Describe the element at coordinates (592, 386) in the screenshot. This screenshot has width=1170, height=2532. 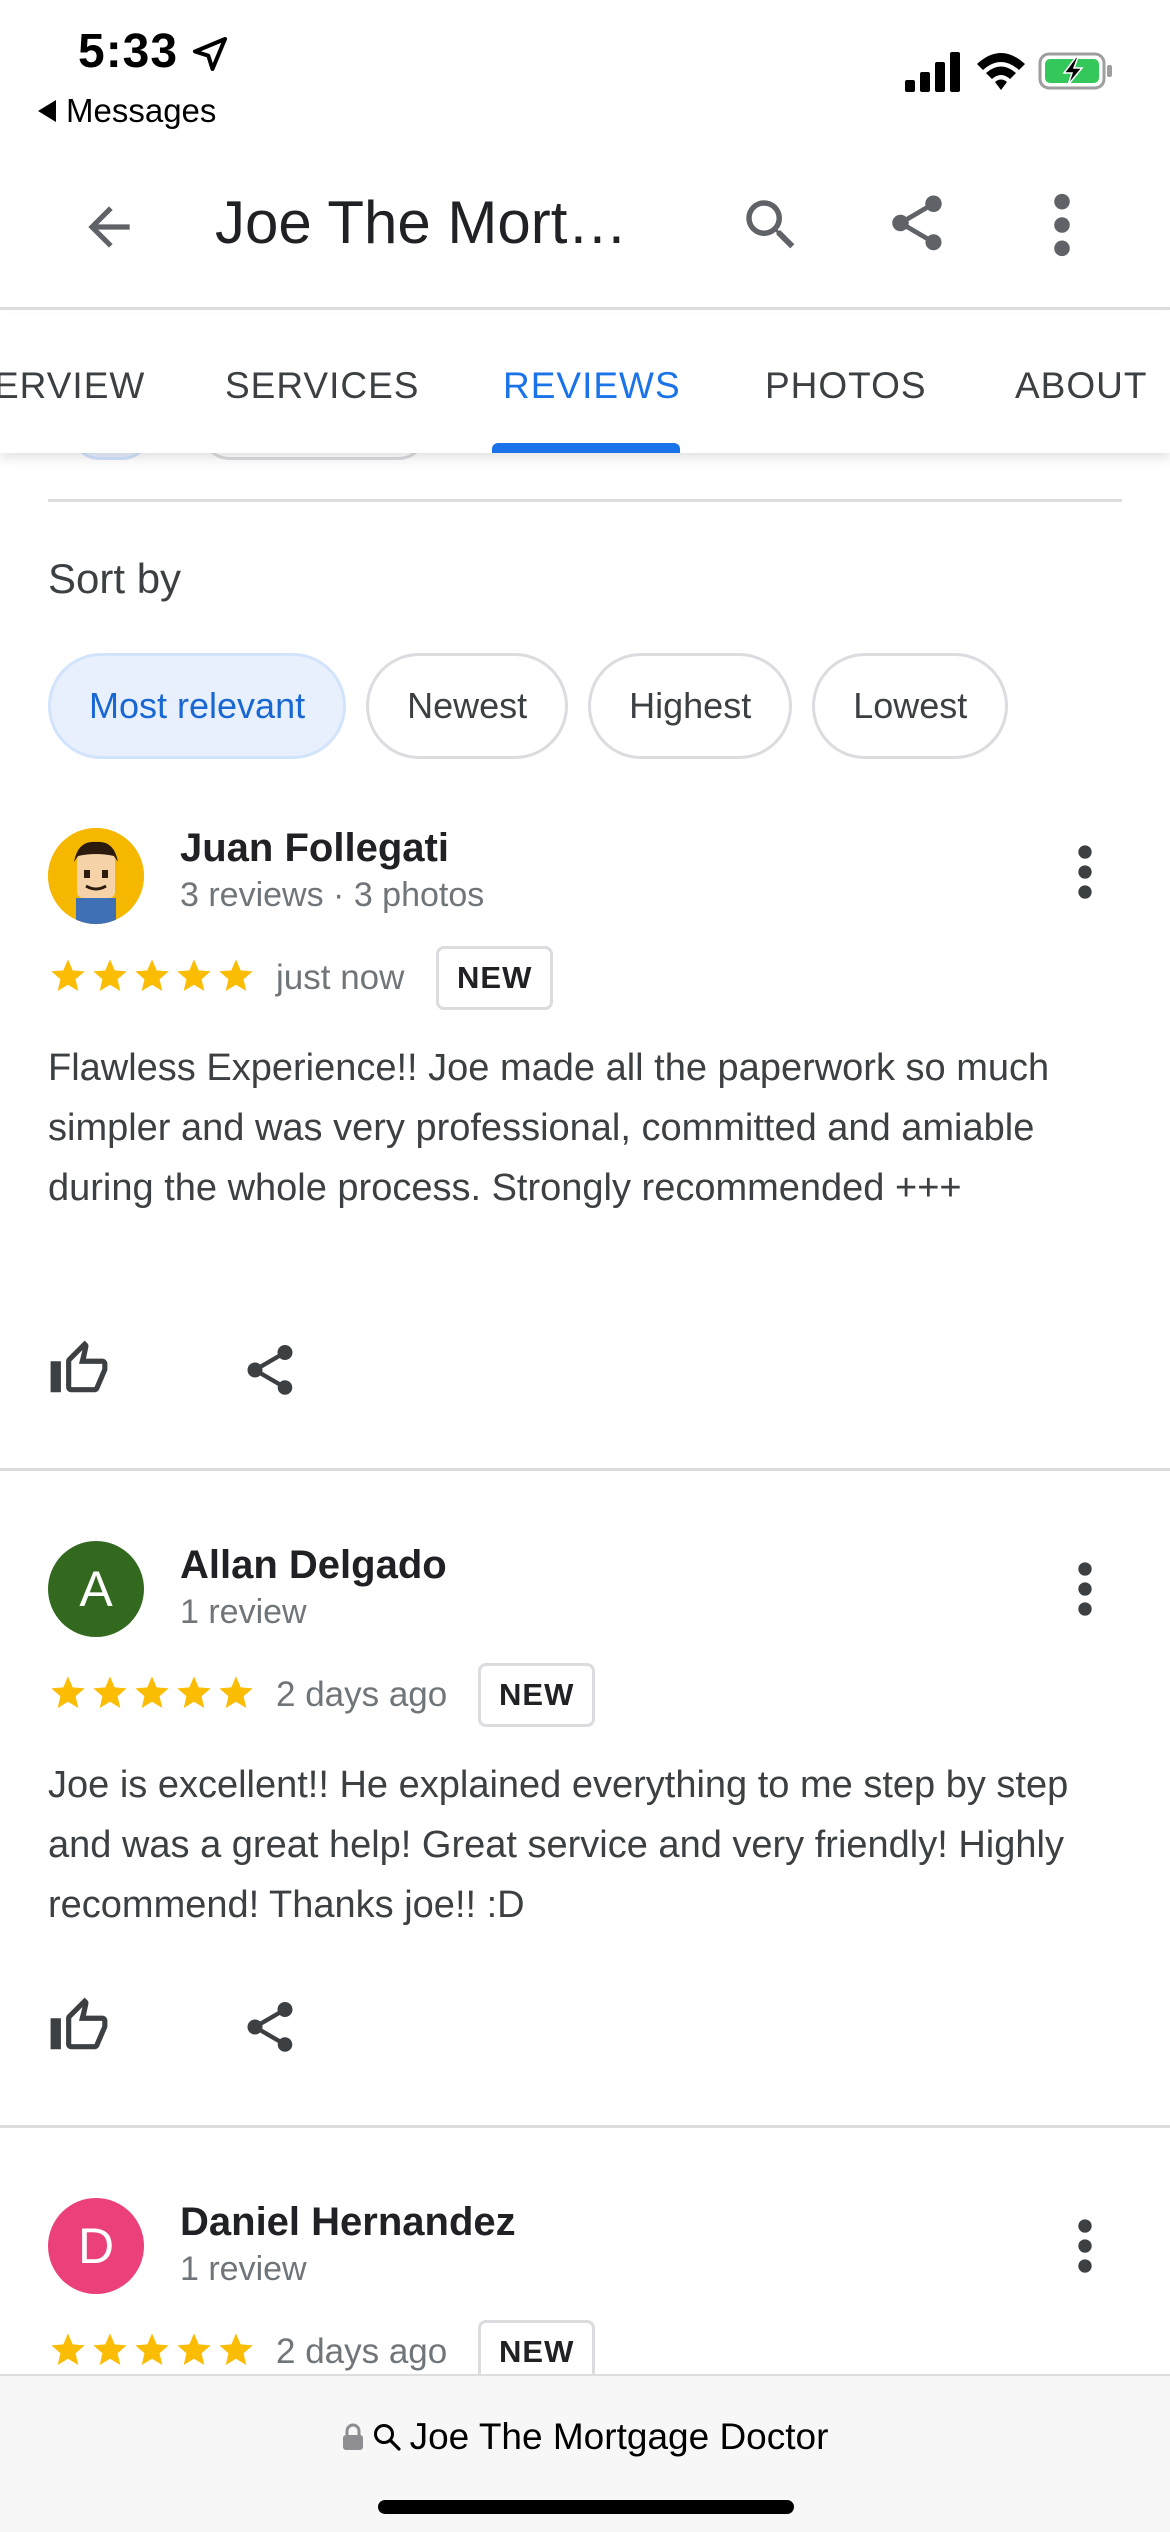
I see `tab-reviews: REVIEWS` at that location.